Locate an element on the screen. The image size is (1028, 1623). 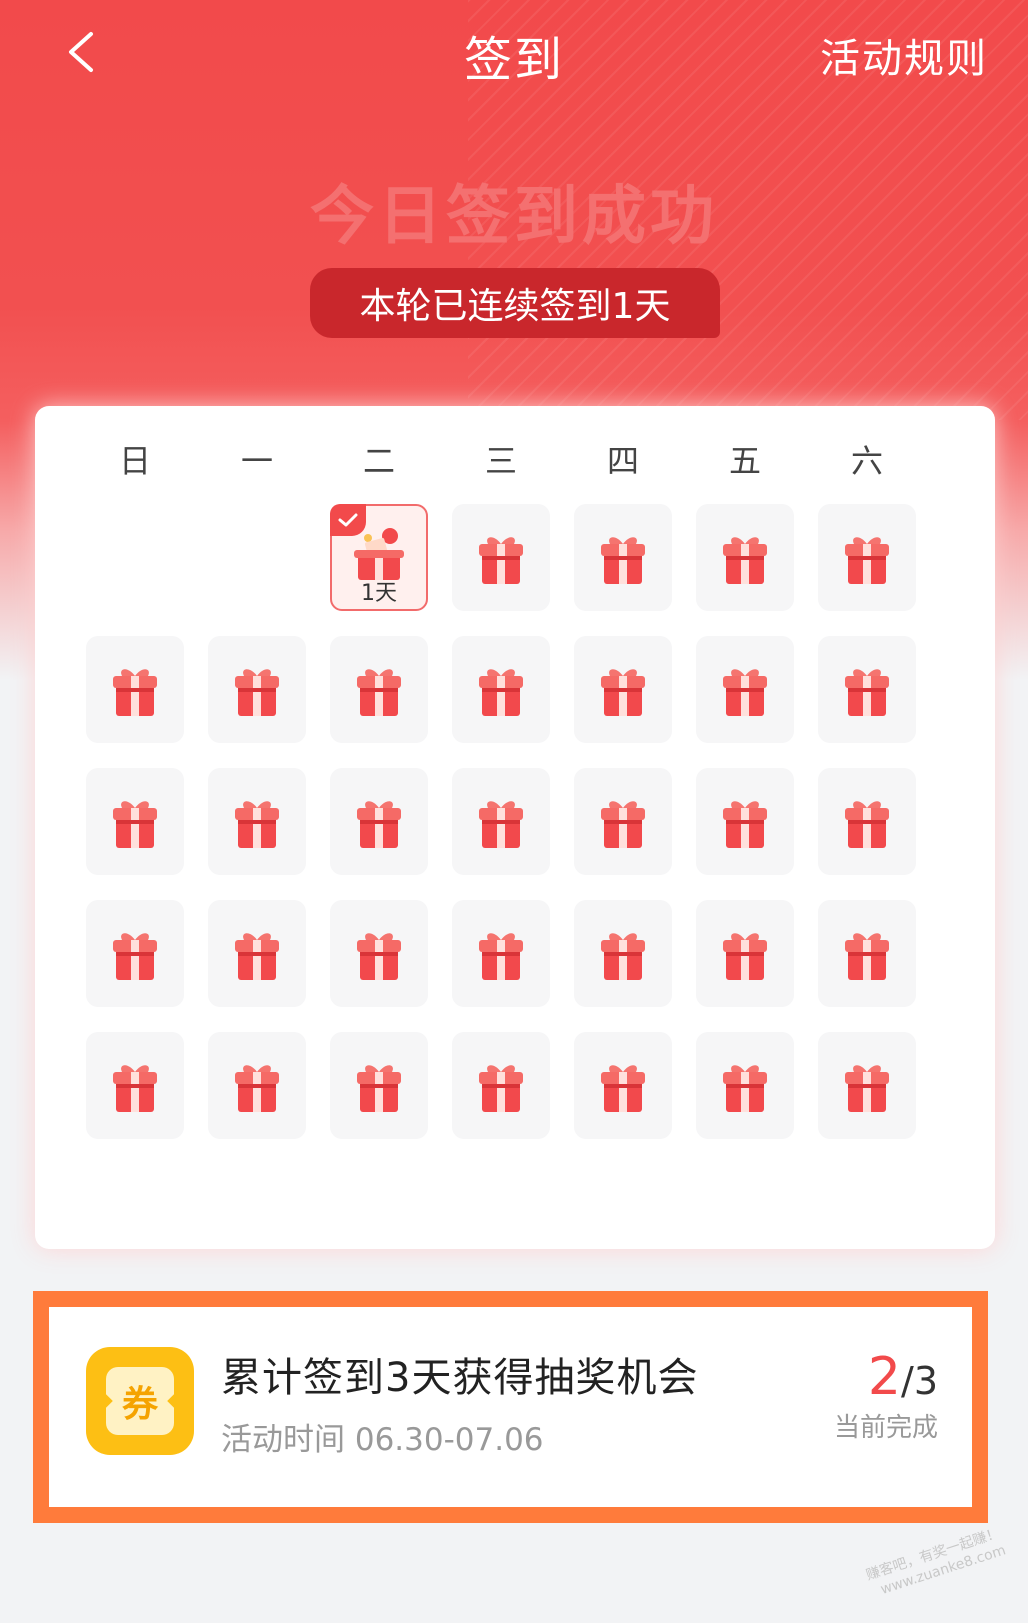
weekday-label: 四 is located at coordinates (622, 461).